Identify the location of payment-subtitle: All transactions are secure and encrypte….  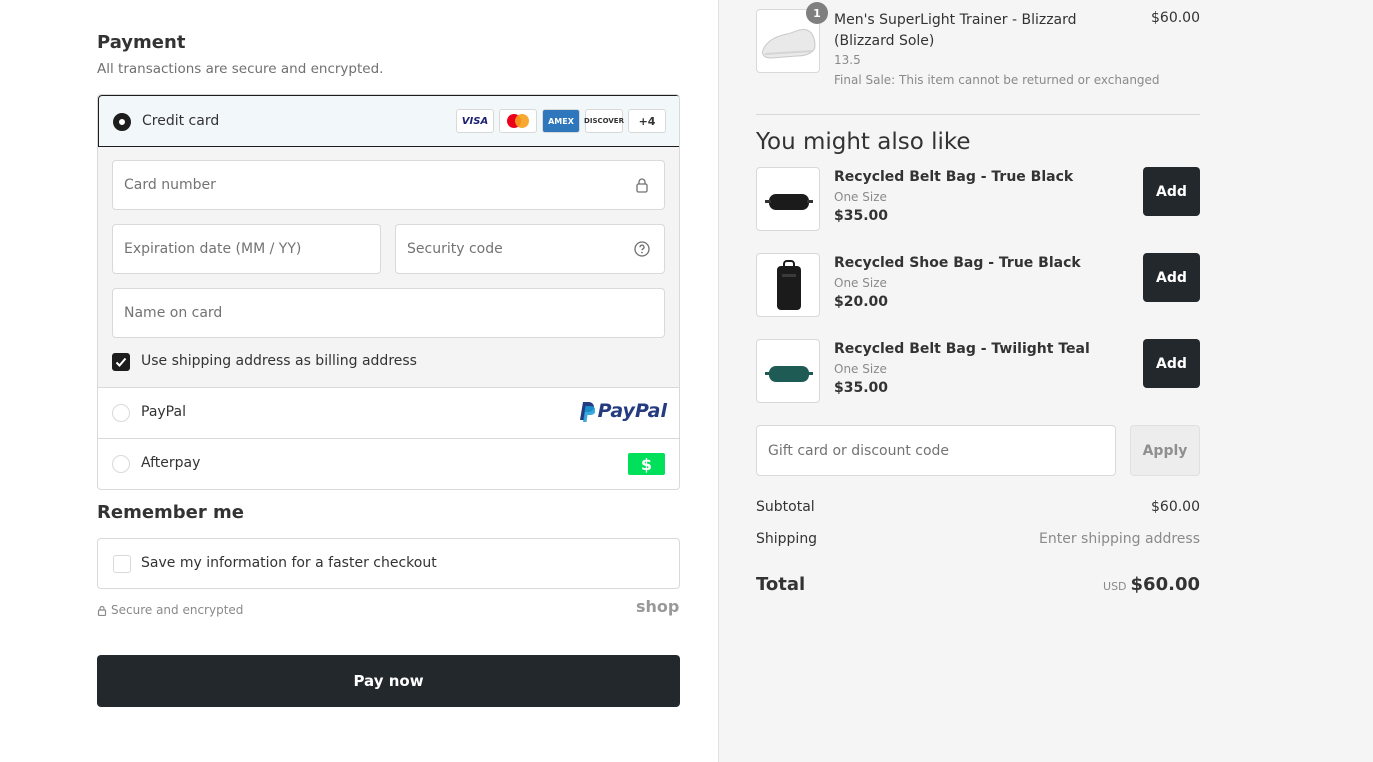
(240, 69).